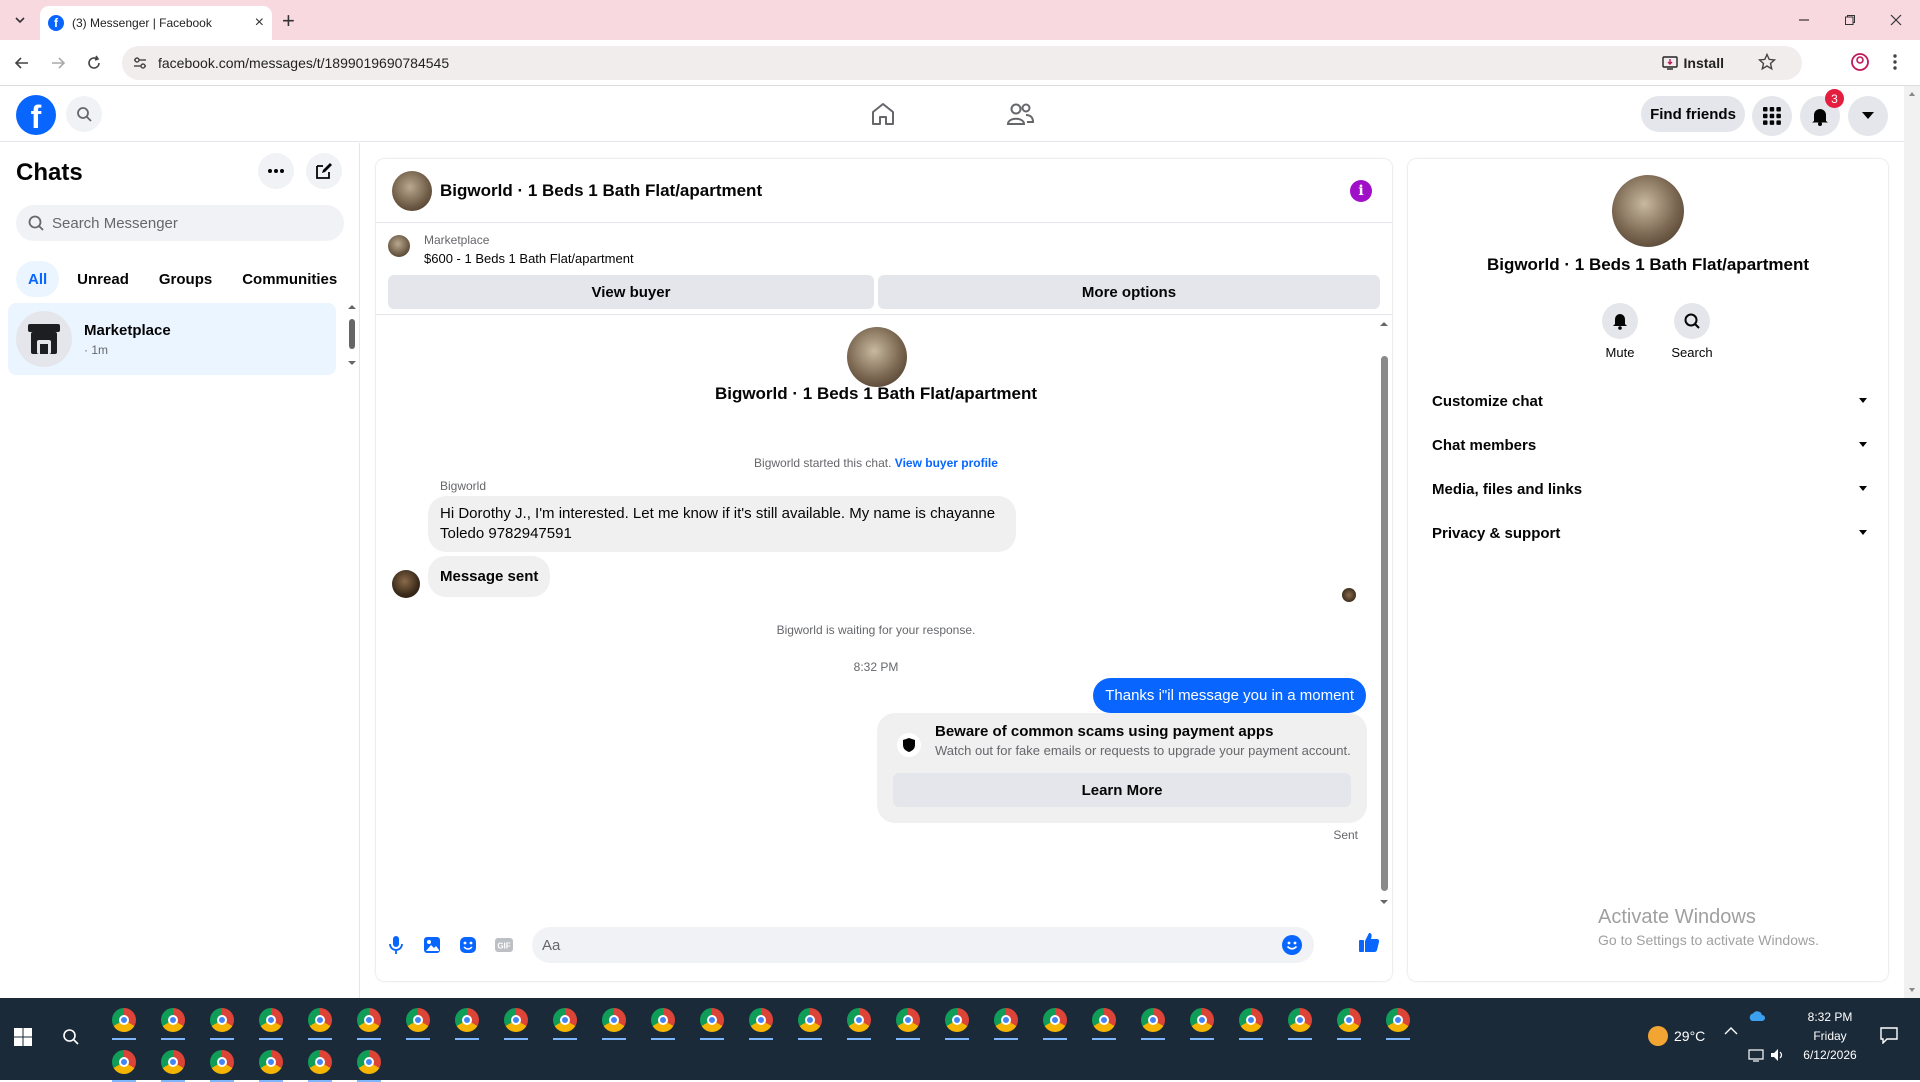  What do you see at coordinates (489, 576) in the screenshot?
I see `incoming-message-bubble: Message sent` at bounding box center [489, 576].